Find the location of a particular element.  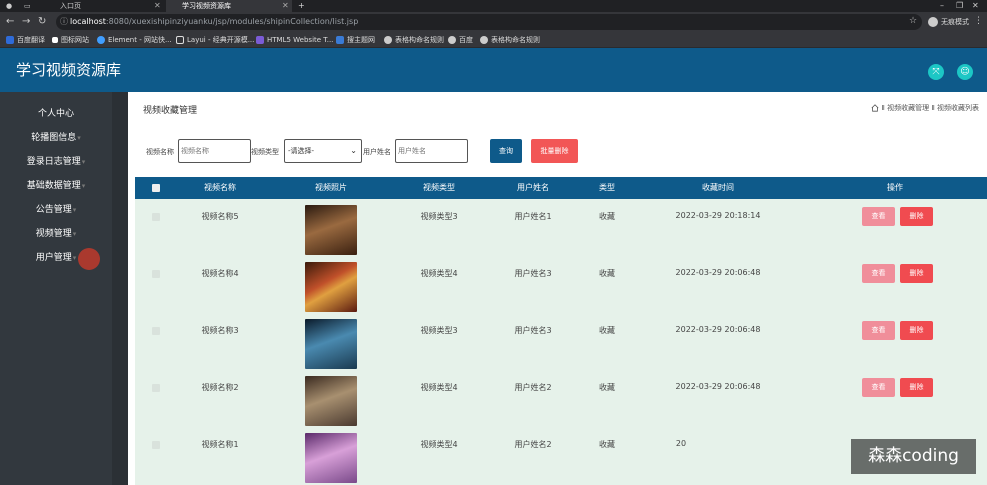

batch-delete-button: 批量删除 is located at coordinates (554, 151).